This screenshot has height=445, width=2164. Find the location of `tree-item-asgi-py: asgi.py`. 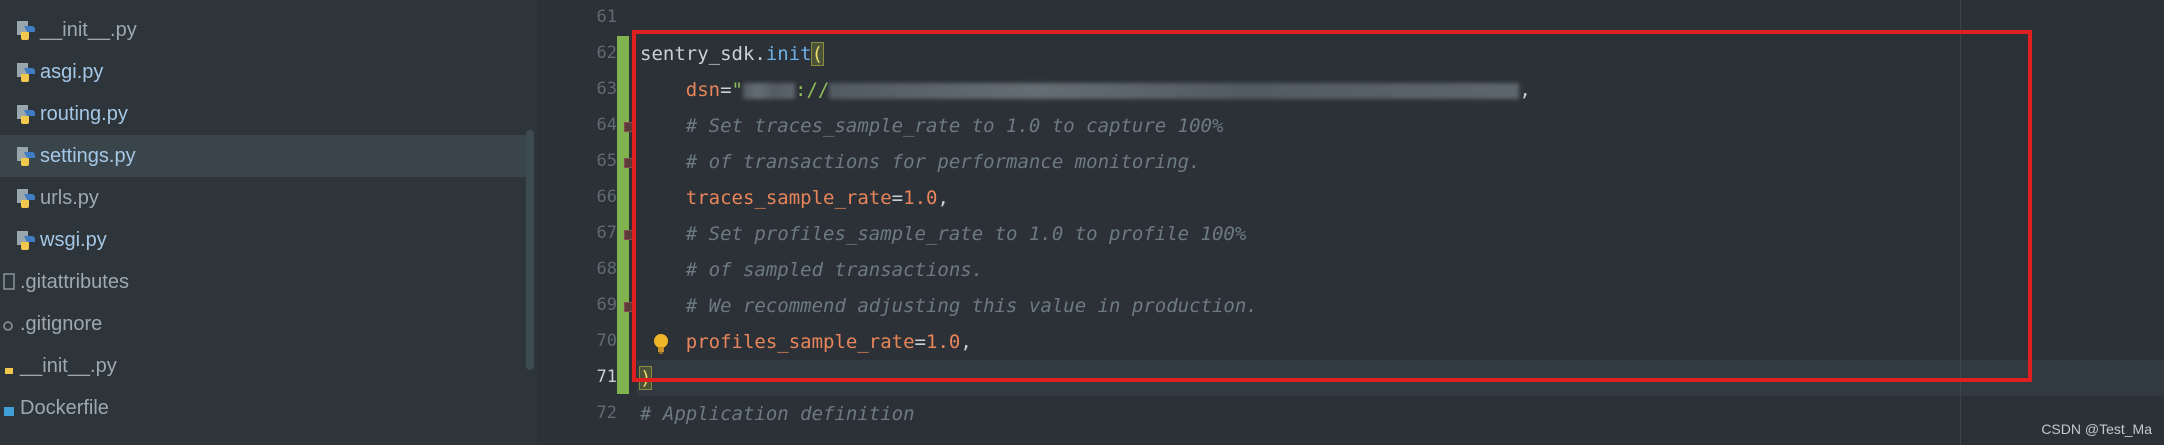

tree-item-asgi-py: asgi.py is located at coordinates (263, 72).